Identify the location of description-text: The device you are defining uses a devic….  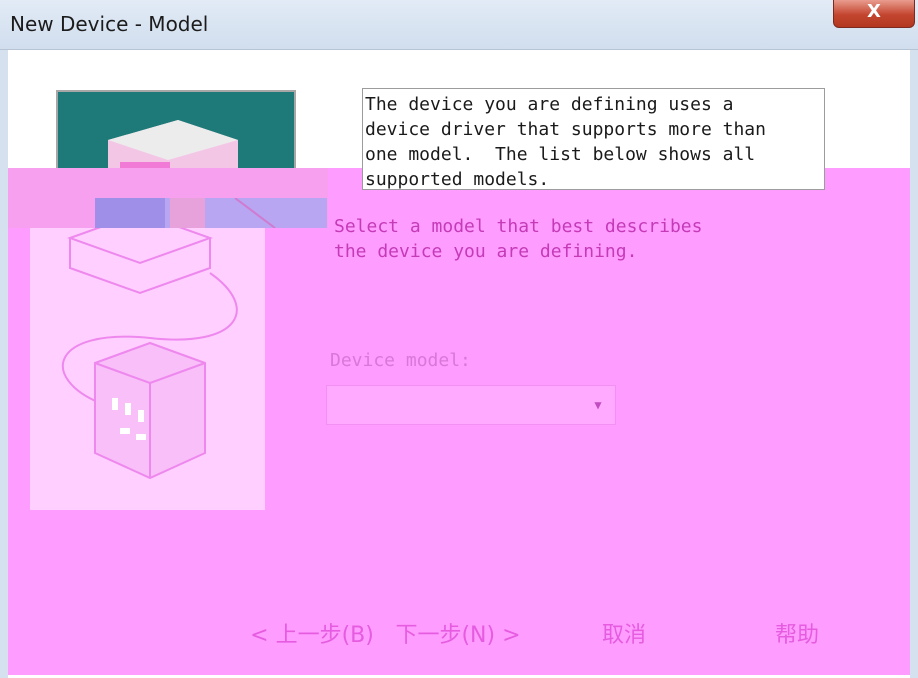
(565, 142).